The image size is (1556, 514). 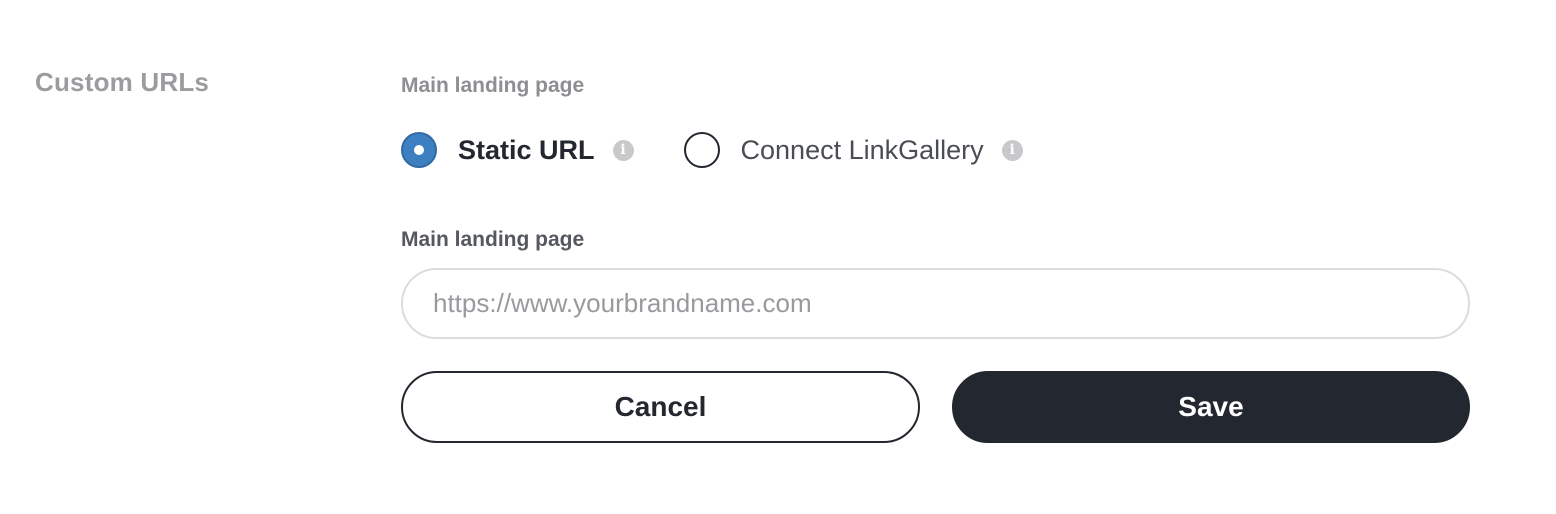 I want to click on connect-linkgallery-radio, so click(x=701, y=150).